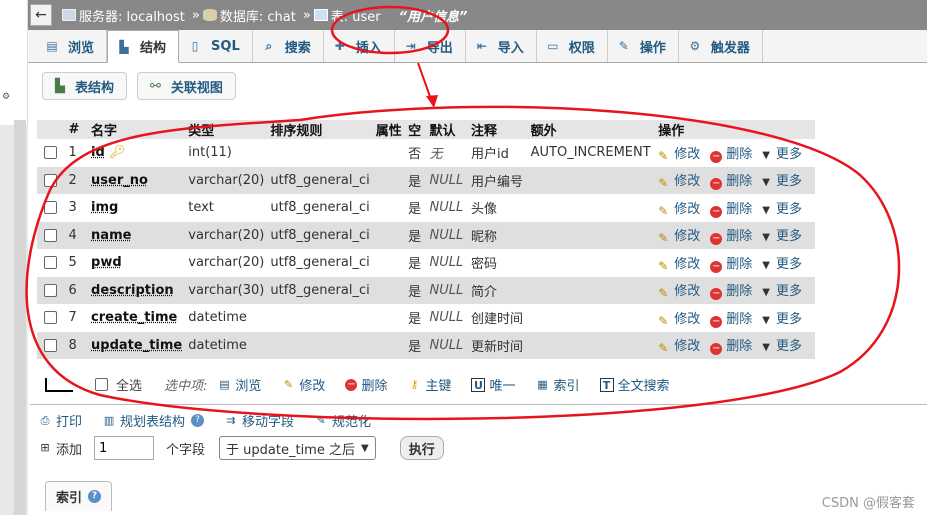 Image resolution: width=927 pixels, height=515 pixels. Describe the element at coordinates (153, 420) in the screenshot. I see `propose-structure-link: ▥ 规划表结构?` at that location.